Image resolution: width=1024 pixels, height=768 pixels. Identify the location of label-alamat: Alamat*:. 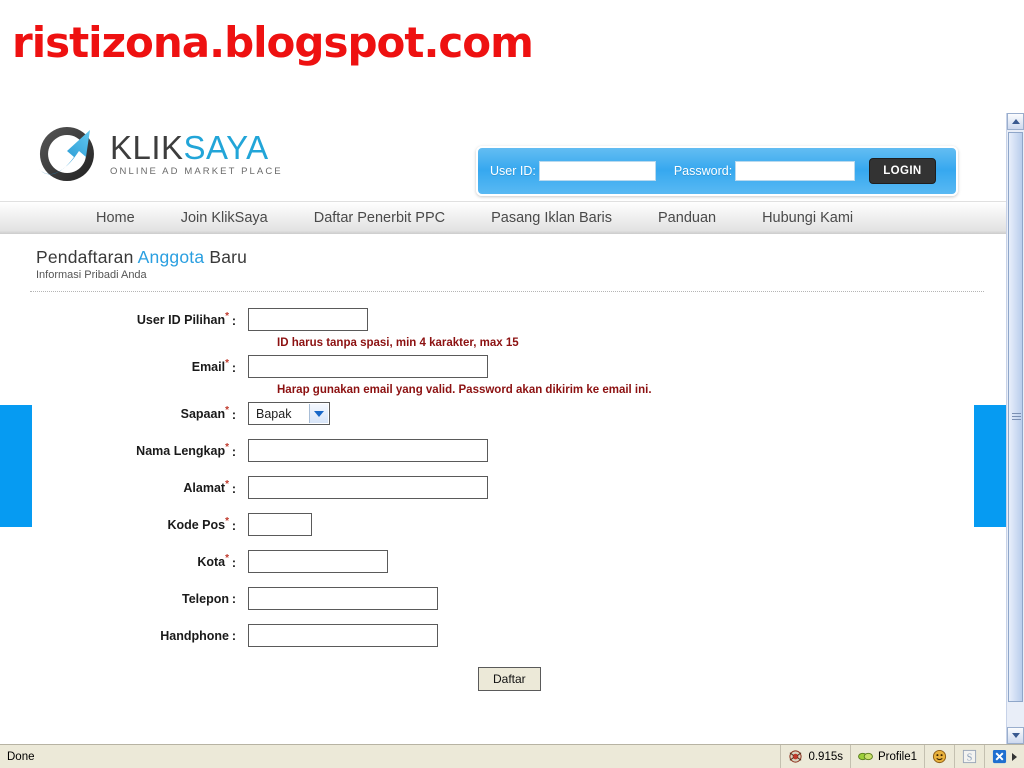
(124, 487).